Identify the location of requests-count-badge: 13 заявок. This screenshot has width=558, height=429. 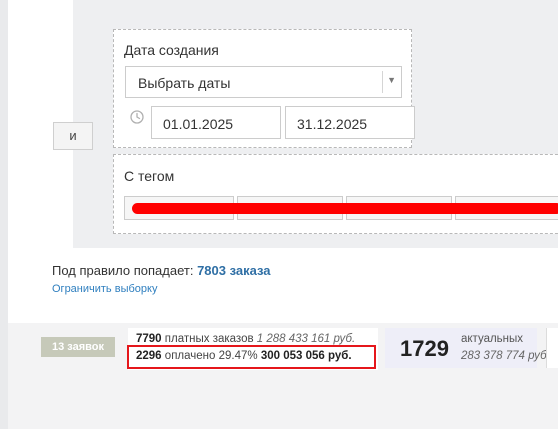
(78, 347).